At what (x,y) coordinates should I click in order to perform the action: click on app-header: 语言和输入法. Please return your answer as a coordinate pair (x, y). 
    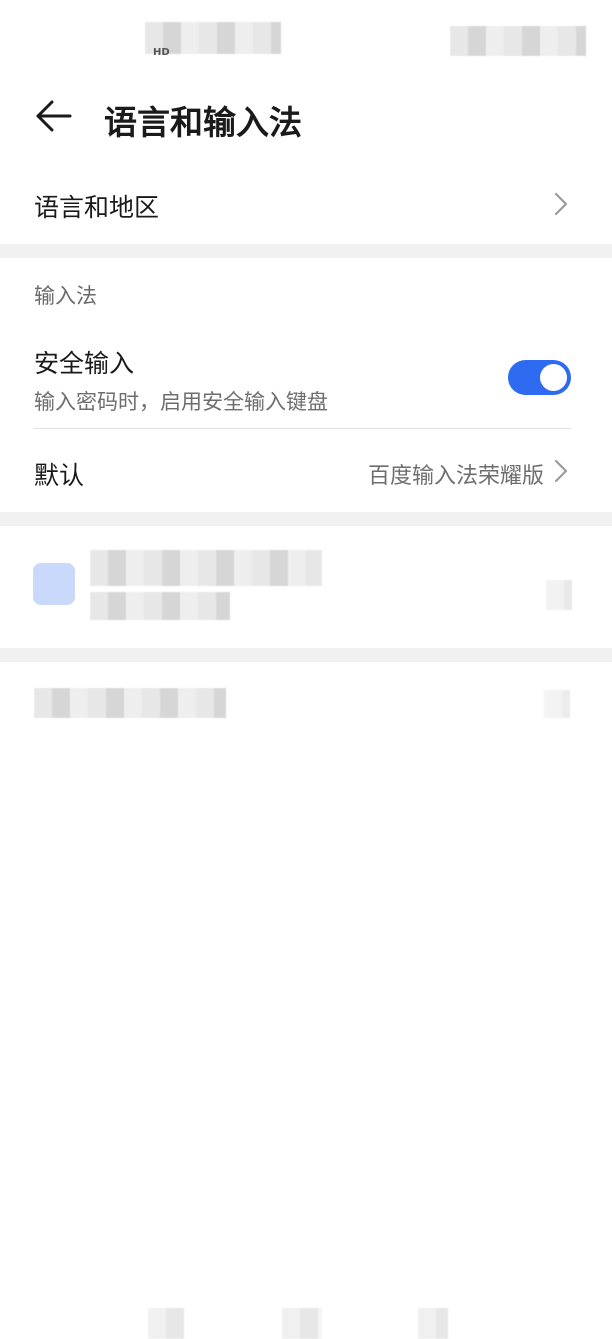
    Looking at the image, I should click on (306, 116).